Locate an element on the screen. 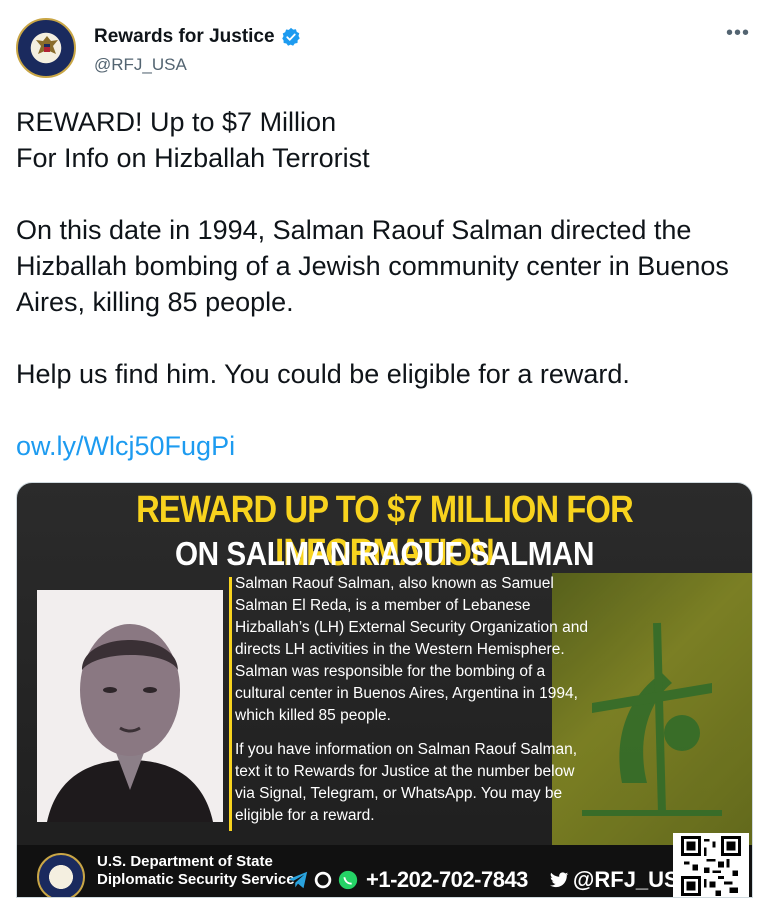  contact-info: +1-202-702-7843 @RFJ_USA is located at coordinates (491, 880).